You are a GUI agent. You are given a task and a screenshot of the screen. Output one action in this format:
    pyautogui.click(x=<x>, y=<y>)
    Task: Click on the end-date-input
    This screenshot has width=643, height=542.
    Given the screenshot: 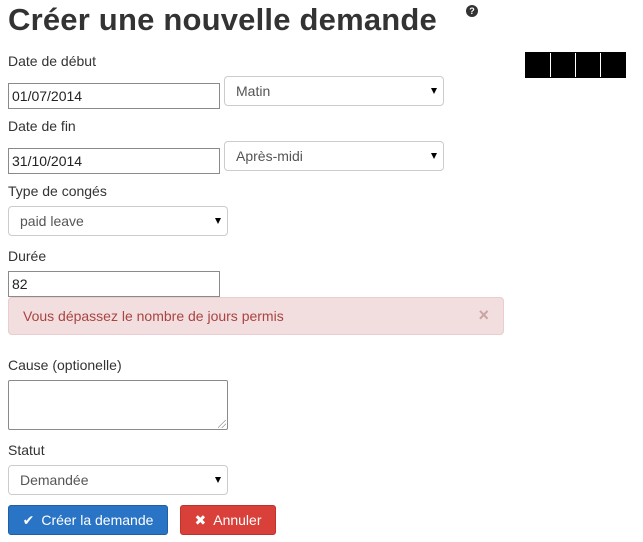 What is the action you would take?
    pyautogui.click(x=114, y=161)
    